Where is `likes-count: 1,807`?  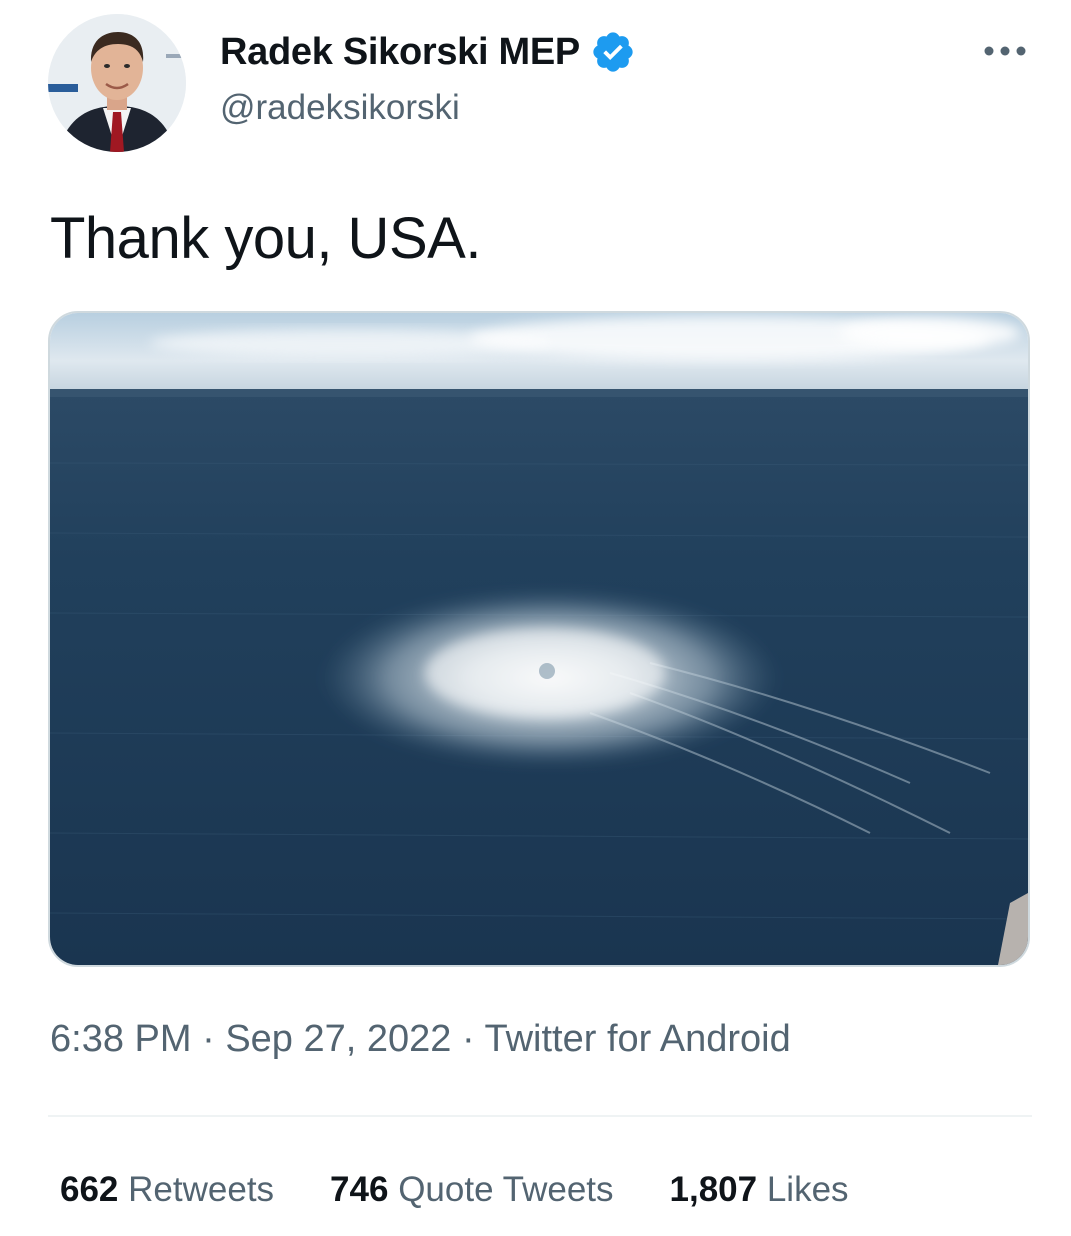 likes-count: 1,807 is located at coordinates (713, 1189).